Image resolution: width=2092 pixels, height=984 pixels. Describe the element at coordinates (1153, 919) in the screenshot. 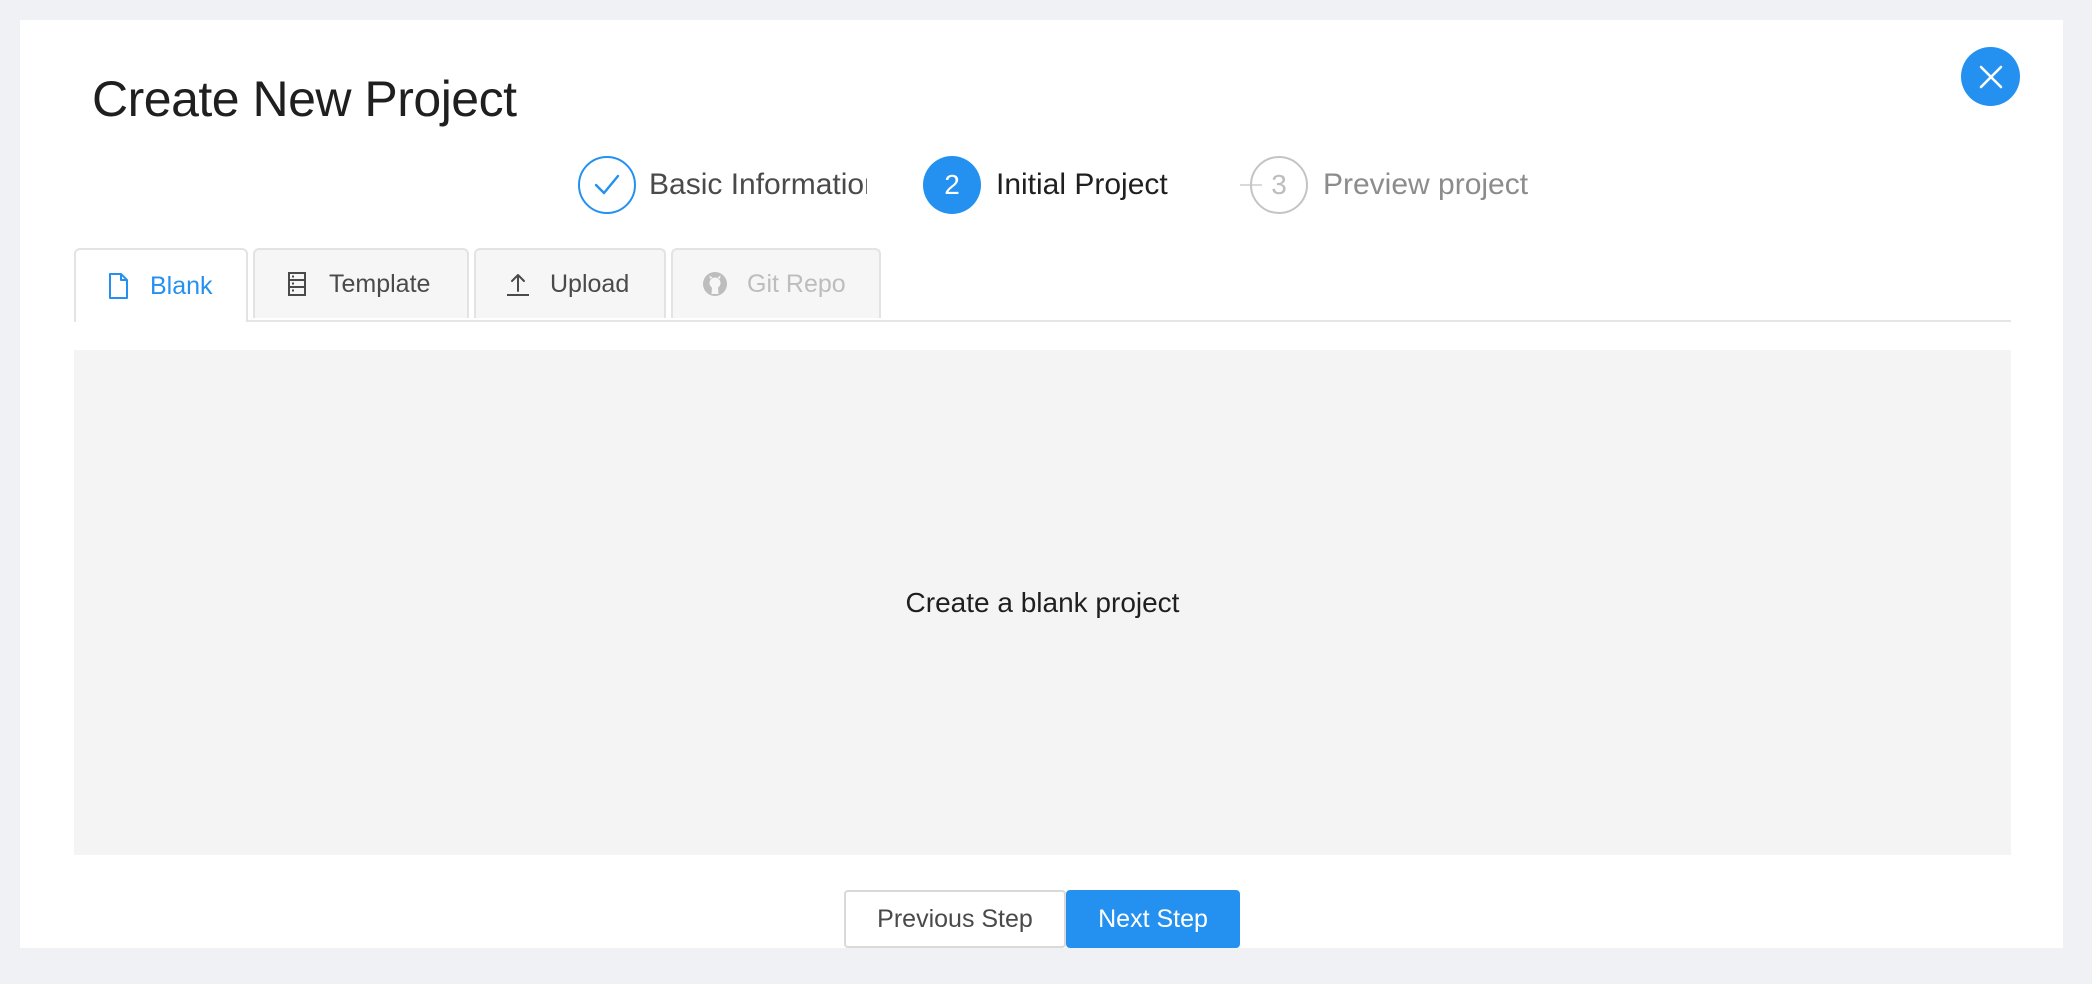

I see `next-step-button: Next Step` at that location.